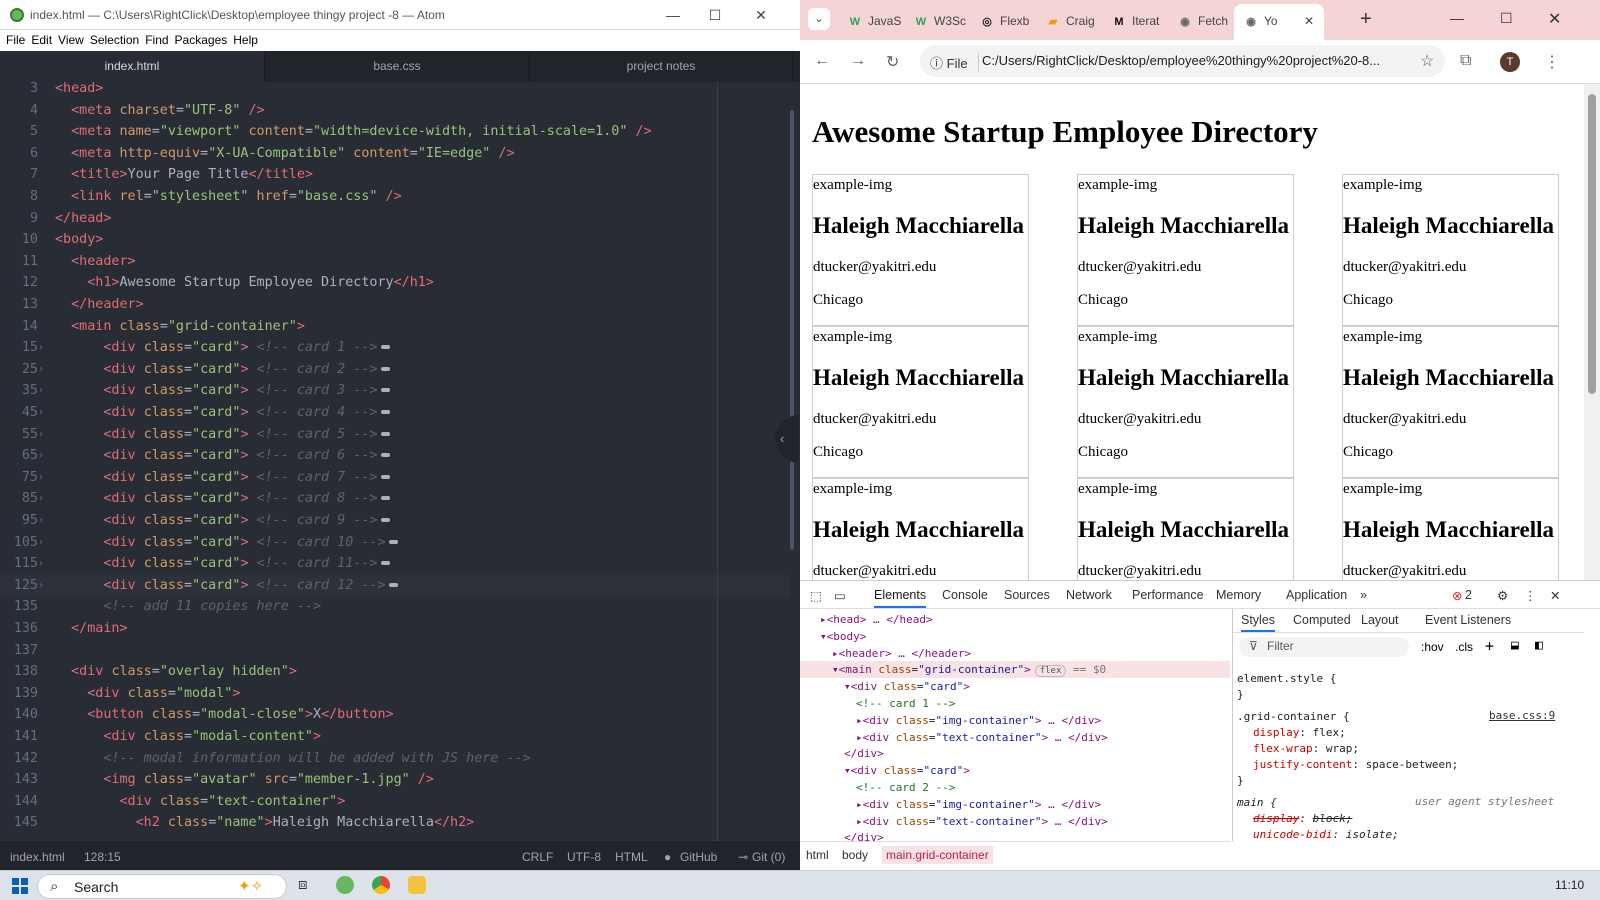 The height and width of the screenshot is (900, 1600). I want to click on tab-search-chevron-down-icon: ⌄, so click(819, 19).